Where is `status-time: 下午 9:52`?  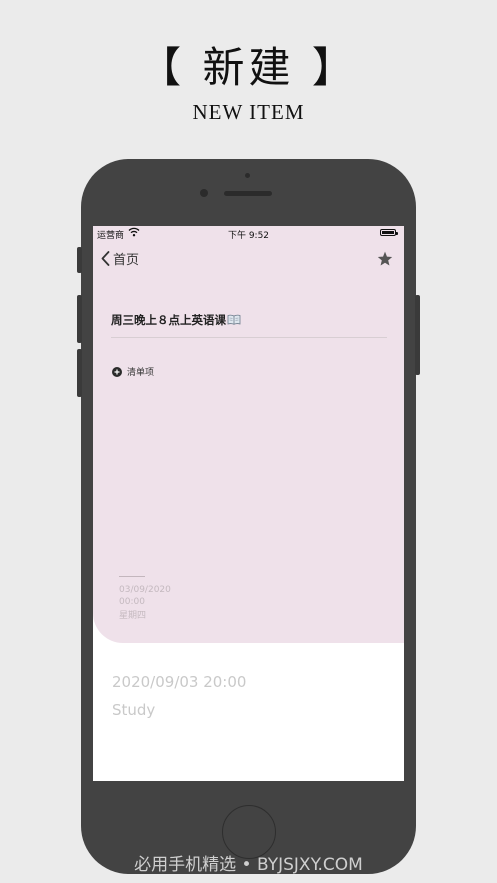 status-time: 下午 9:52 is located at coordinates (248, 236).